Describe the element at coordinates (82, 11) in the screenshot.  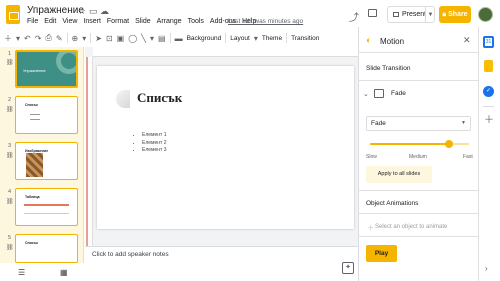
I see `star-icon: ☆` at that location.